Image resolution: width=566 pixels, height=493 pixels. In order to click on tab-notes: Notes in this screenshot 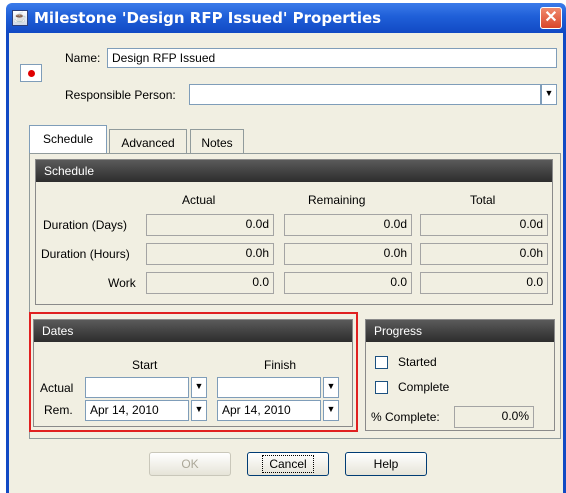, I will do `click(217, 141)`.